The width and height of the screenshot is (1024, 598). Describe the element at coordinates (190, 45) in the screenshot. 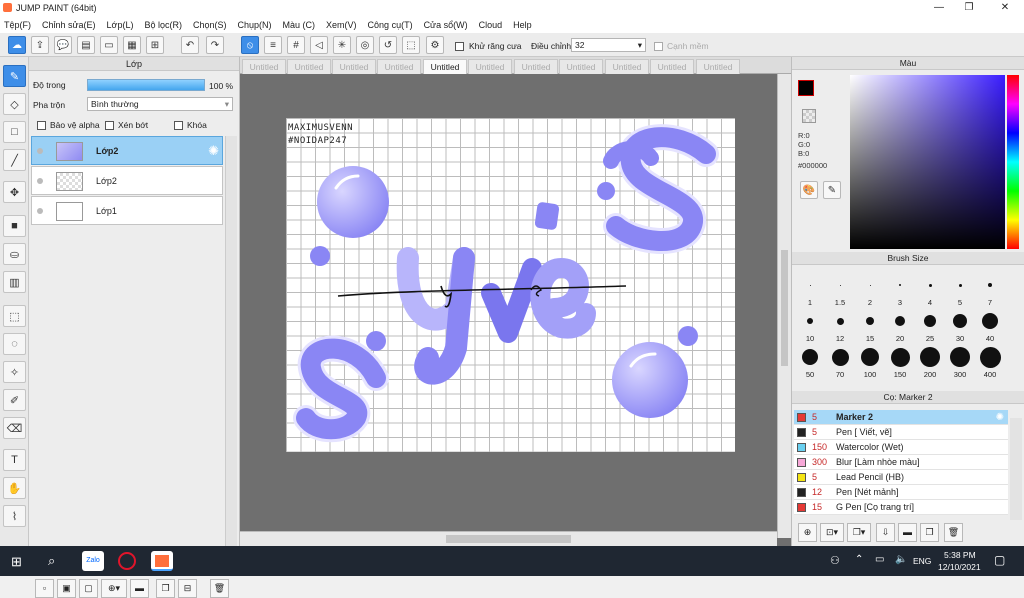

I see `undo-icon: ↶` at that location.